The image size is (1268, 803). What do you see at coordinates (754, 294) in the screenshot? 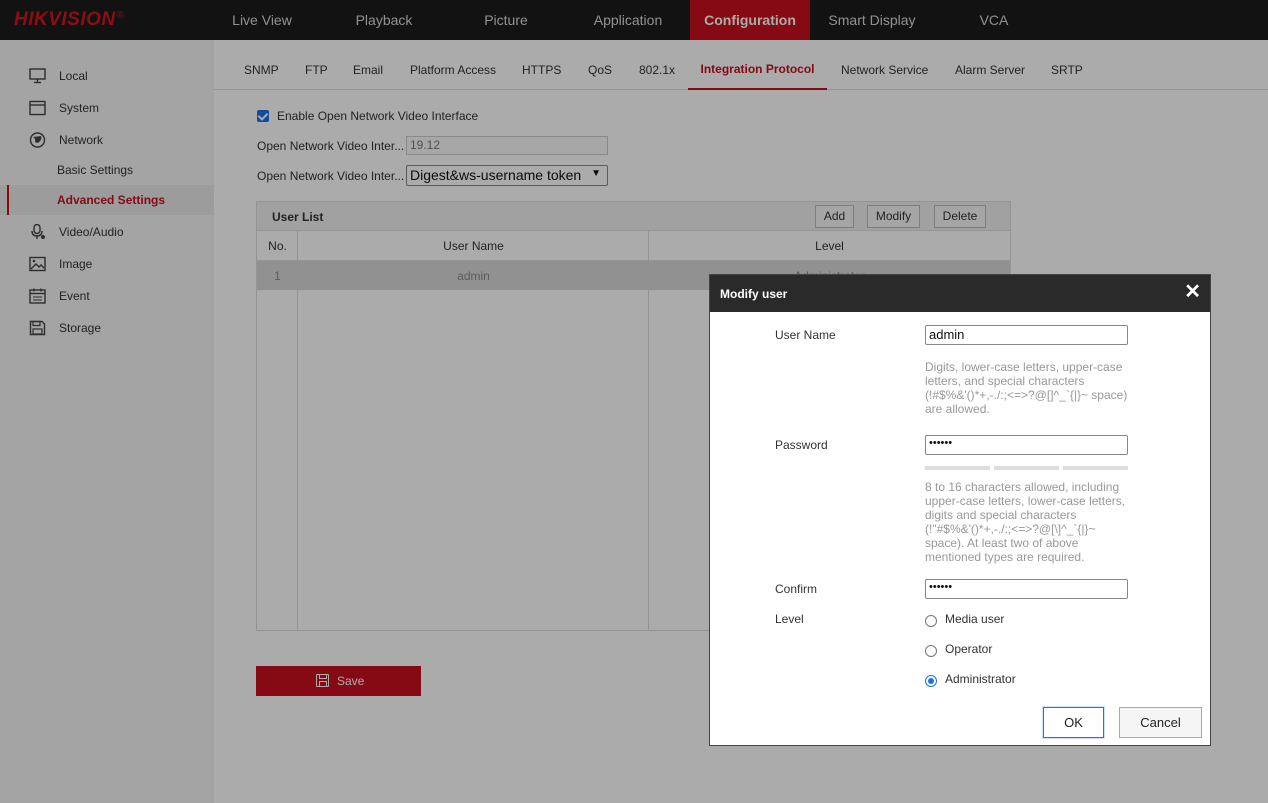
I see `dialog-title: Modify user` at bounding box center [754, 294].